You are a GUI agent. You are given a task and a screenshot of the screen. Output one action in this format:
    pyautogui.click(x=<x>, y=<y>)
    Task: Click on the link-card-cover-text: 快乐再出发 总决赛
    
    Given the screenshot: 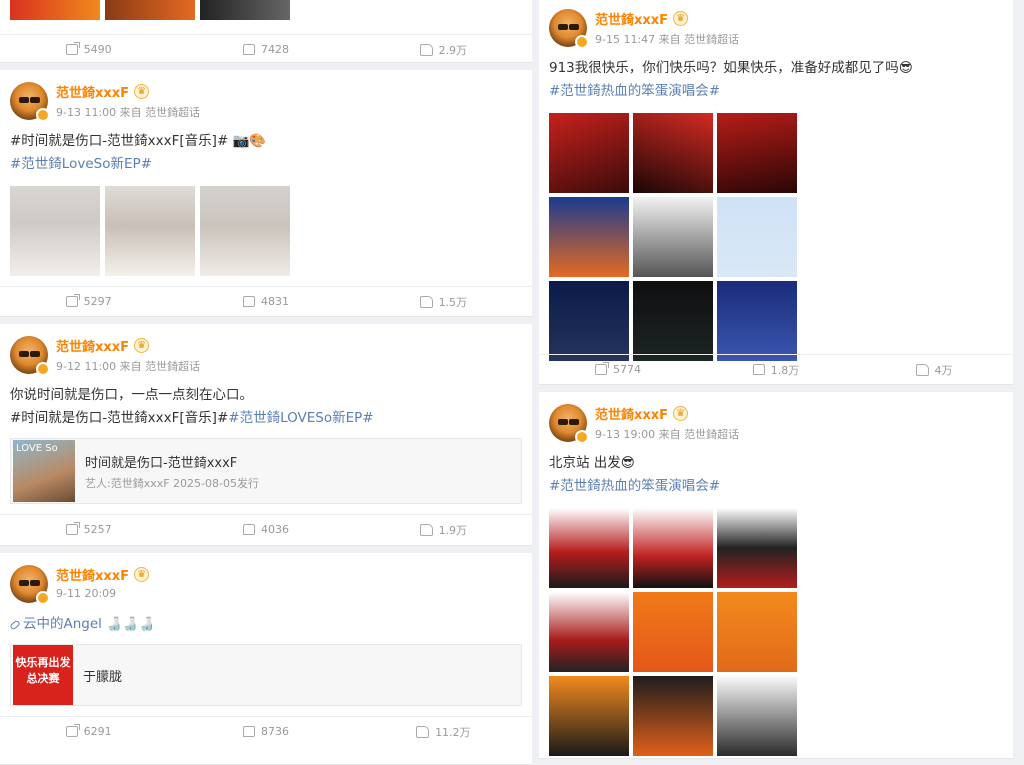 What is the action you would take?
    pyautogui.click(x=43, y=670)
    